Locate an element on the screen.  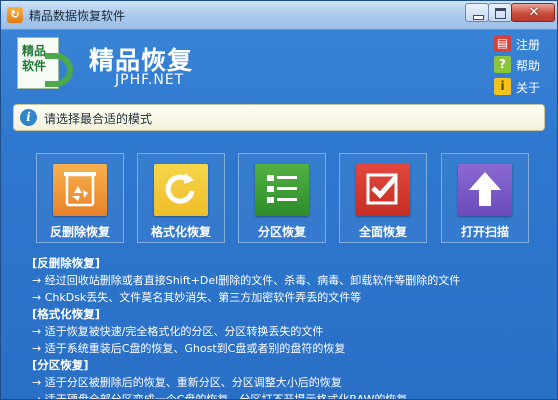
close-icon: ✕ is located at coordinates (534, 12).